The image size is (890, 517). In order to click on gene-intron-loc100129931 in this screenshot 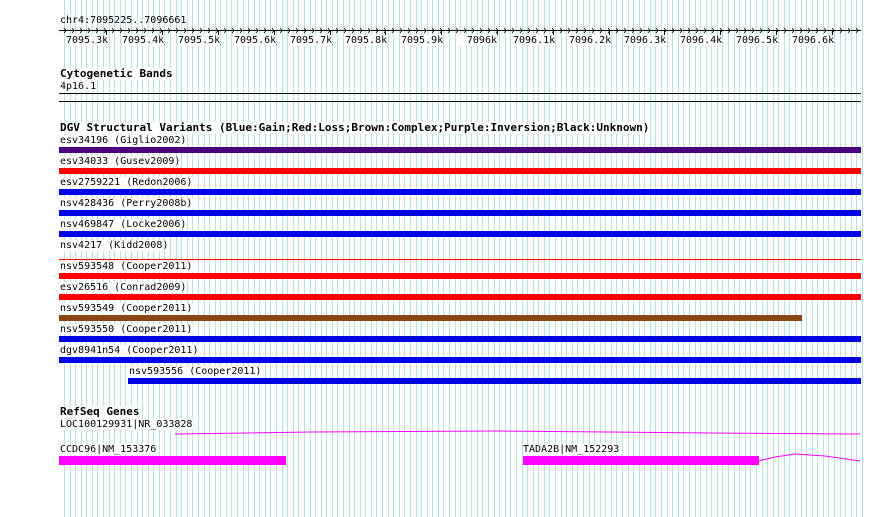, I will do `click(517, 432)`.